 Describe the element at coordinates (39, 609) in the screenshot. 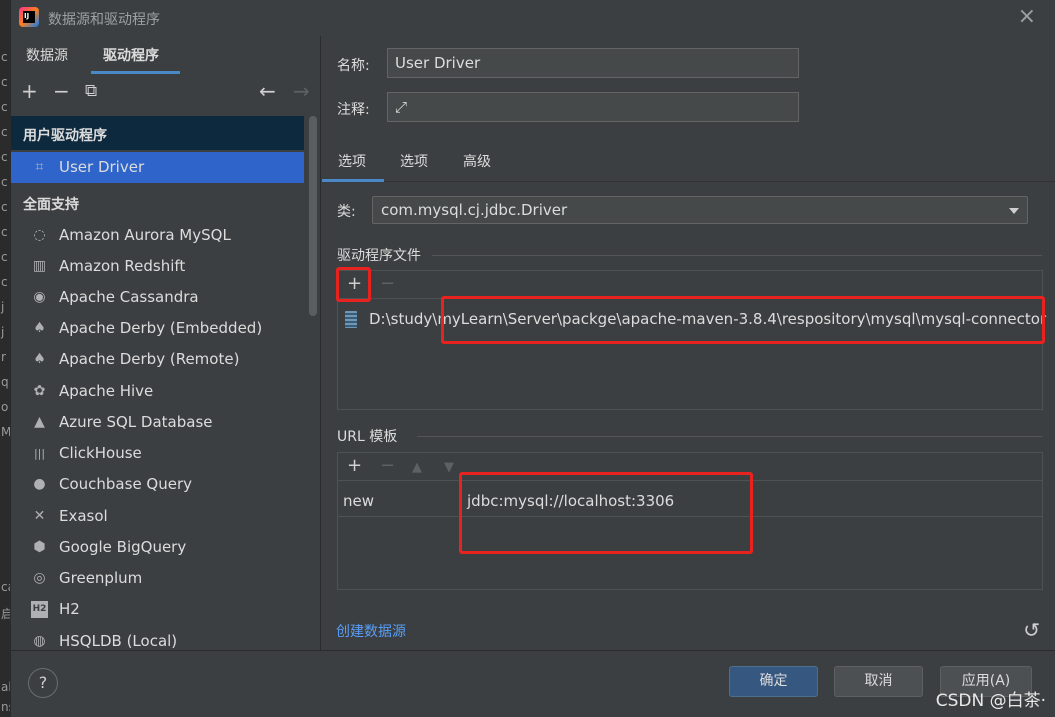

I see `h2-icon: H2` at that location.